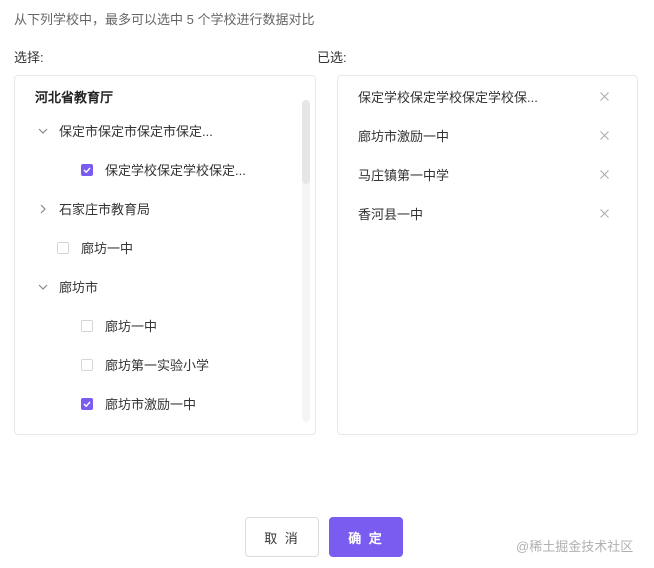  Describe the element at coordinates (332, 57) in the screenshot. I see `selected-section-label: 已选:` at that location.